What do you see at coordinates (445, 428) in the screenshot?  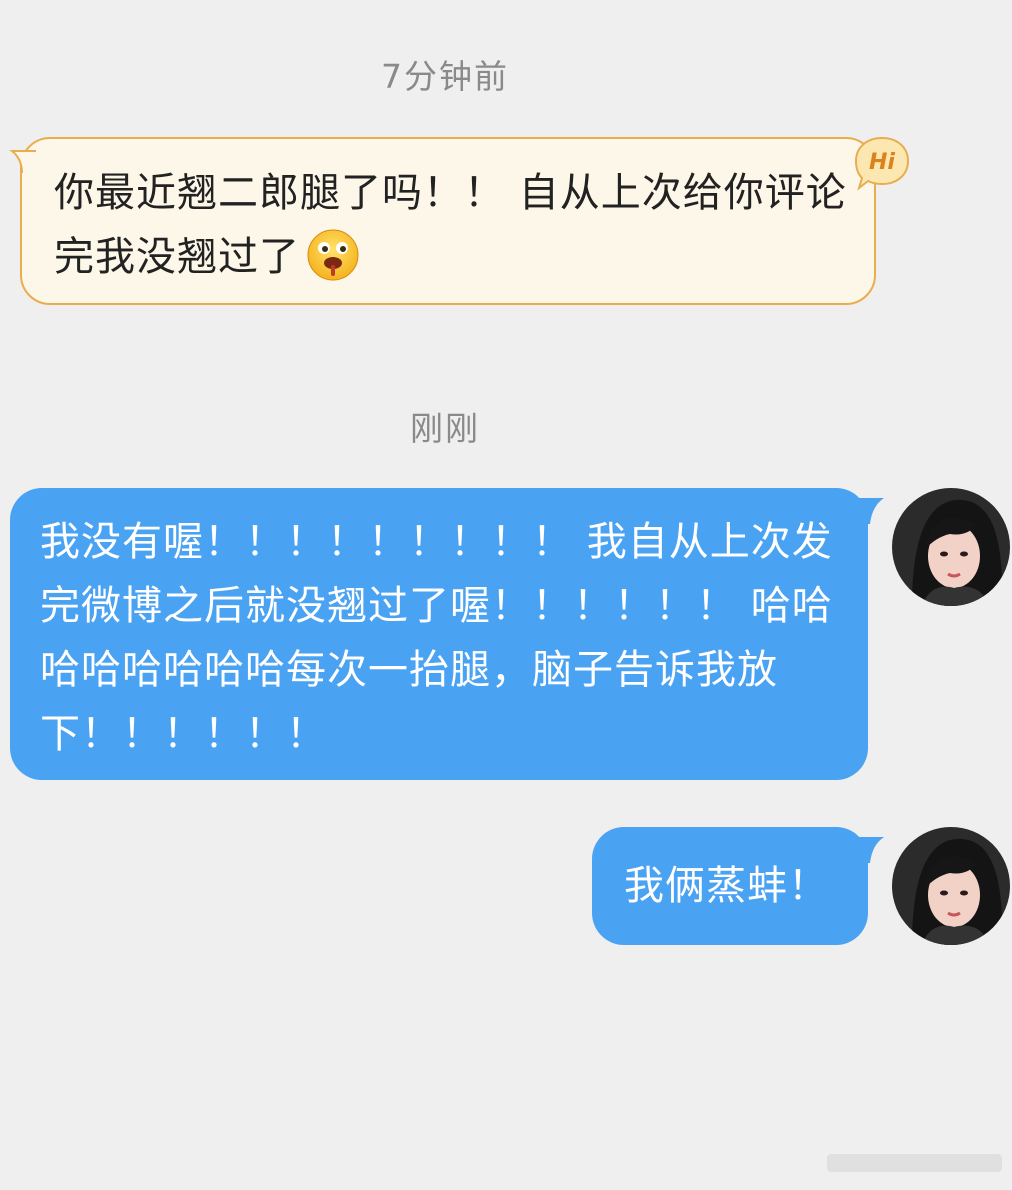 I see `timestamp: 刚刚` at bounding box center [445, 428].